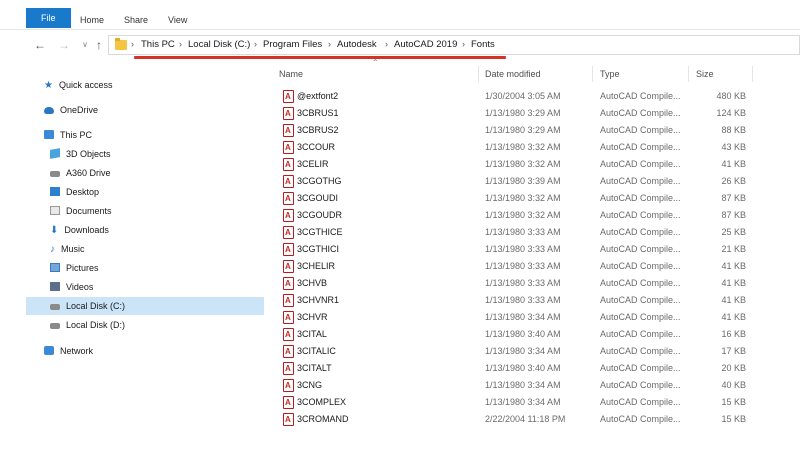 This screenshot has height=452, width=800. I want to click on sidebar-item-label: Quick access, so click(85, 85).